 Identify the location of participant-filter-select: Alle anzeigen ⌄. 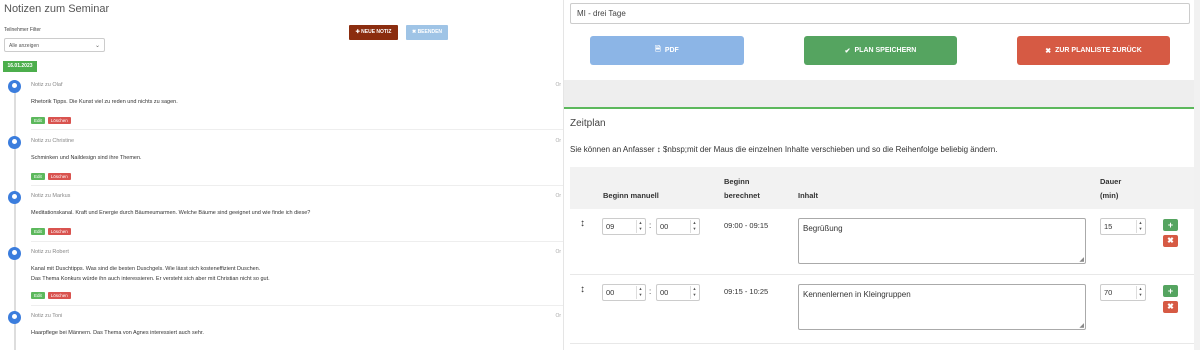
(54, 45).